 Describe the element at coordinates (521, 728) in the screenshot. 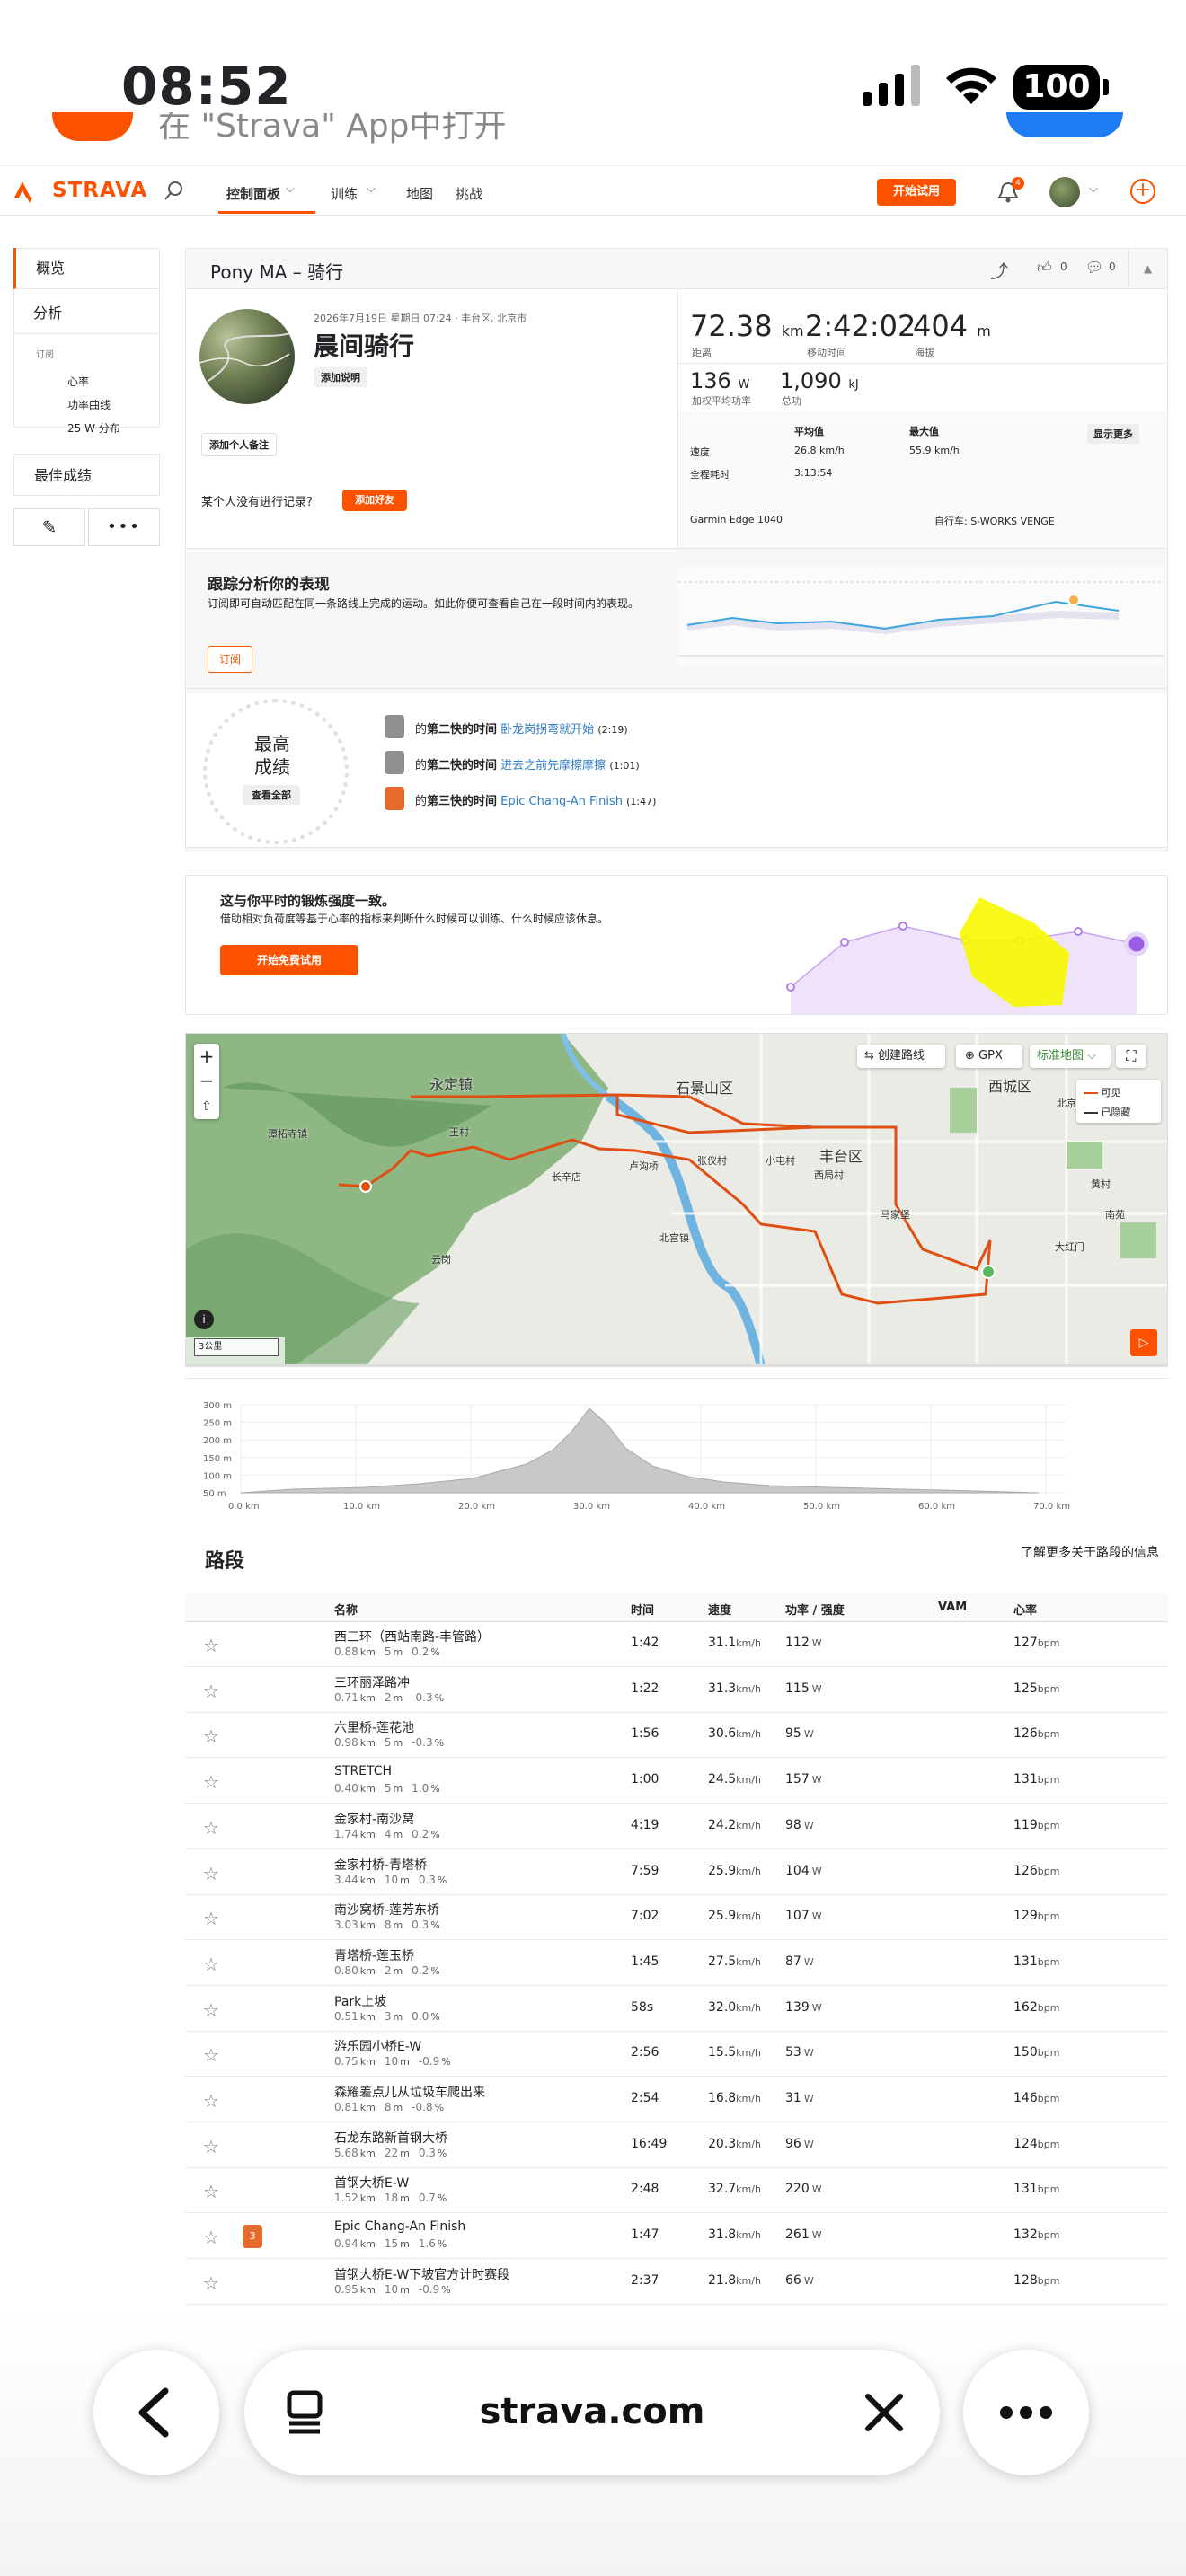

I see `best-effort-item: 的第二快的时间 卧龙岗拐弯就开始 (2:19)` at that location.